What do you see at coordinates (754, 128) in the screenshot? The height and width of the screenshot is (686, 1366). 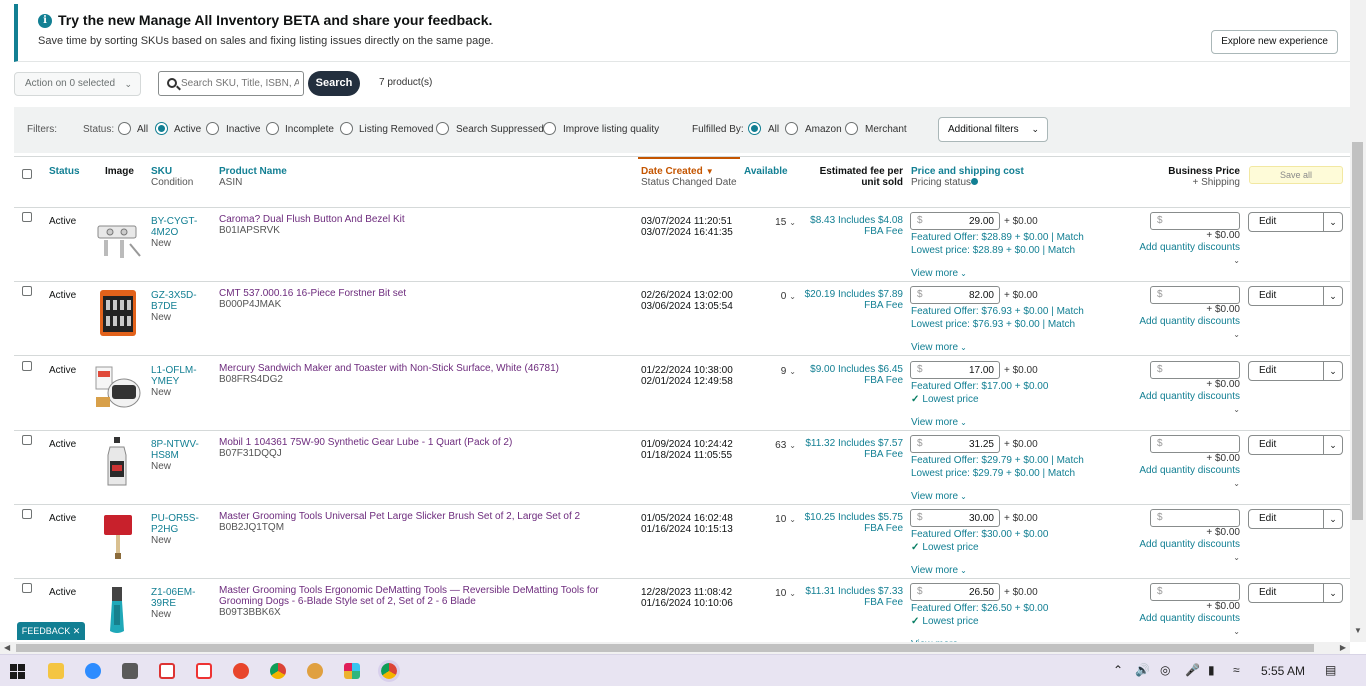 I see `fulfilled-radio-all` at bounding box center [754, 128].